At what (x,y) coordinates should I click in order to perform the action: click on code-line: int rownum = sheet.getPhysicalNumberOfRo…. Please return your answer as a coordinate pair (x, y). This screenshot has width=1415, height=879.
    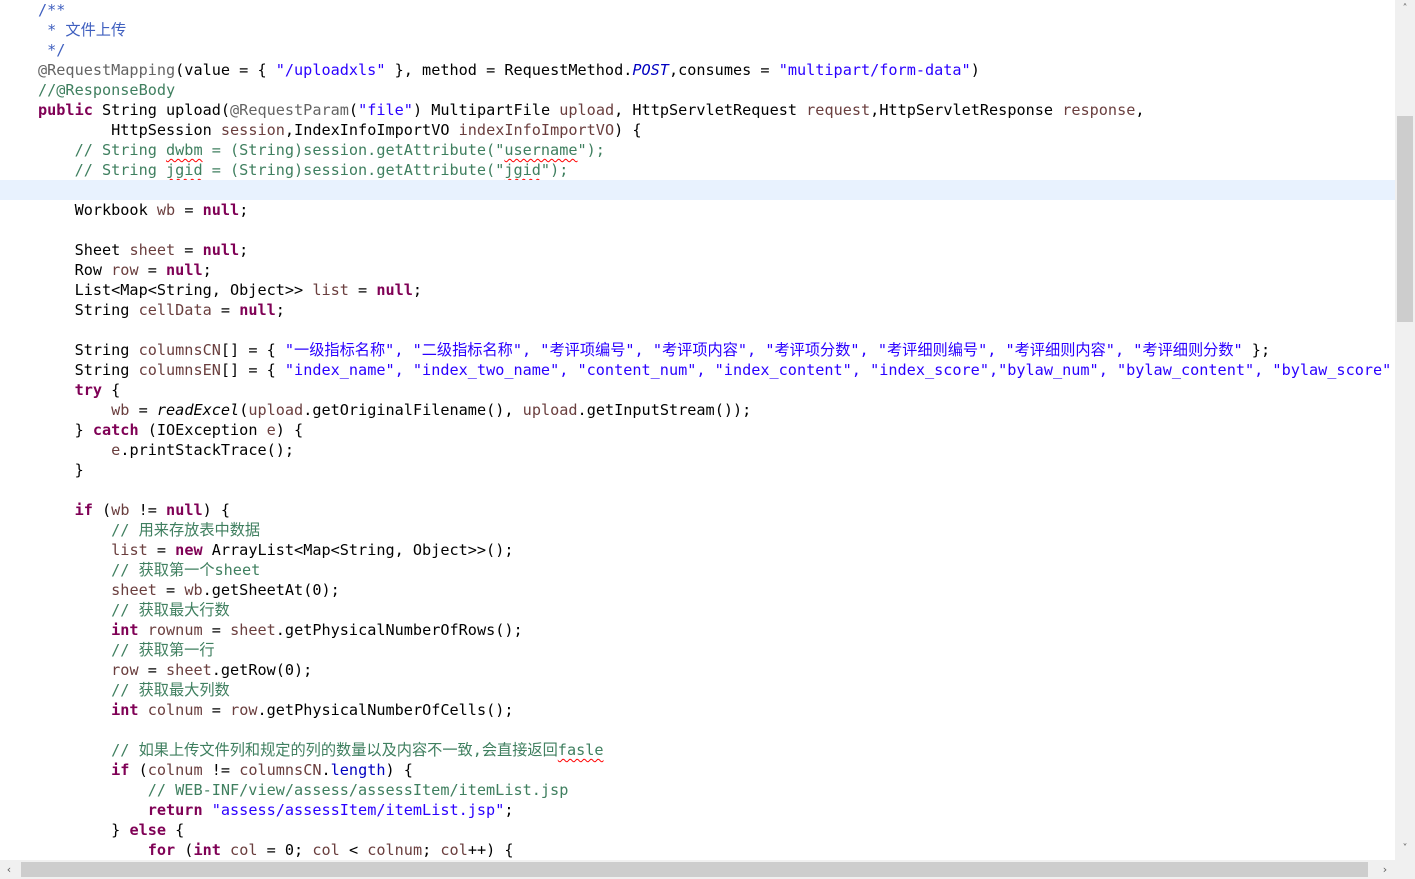
    Looking at the image, I should click on (697, 630).